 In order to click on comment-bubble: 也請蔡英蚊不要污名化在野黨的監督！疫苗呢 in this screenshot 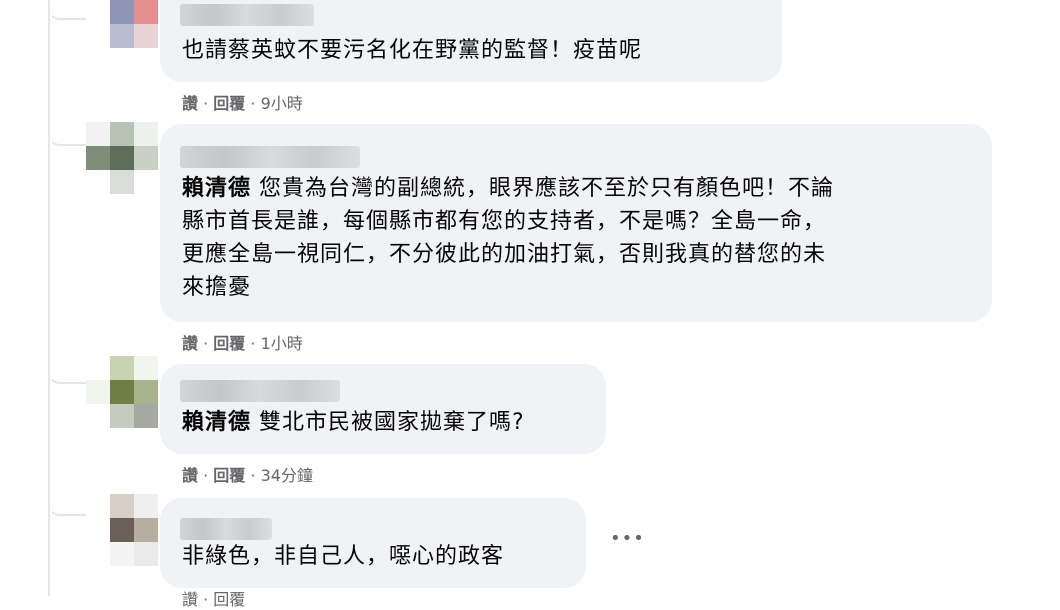, I will do `click(471, 41)`.